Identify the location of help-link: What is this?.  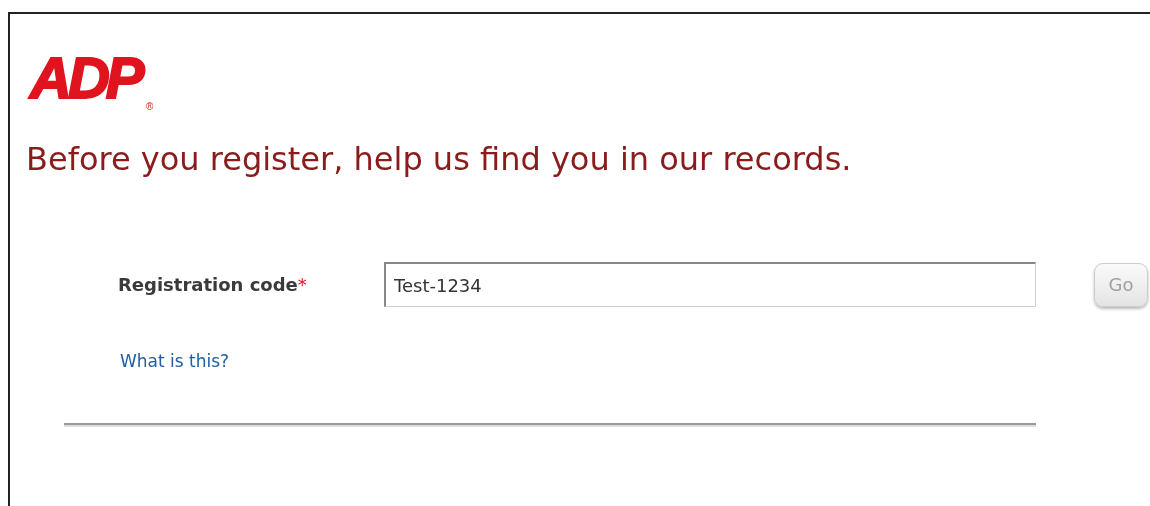
(175, 361).